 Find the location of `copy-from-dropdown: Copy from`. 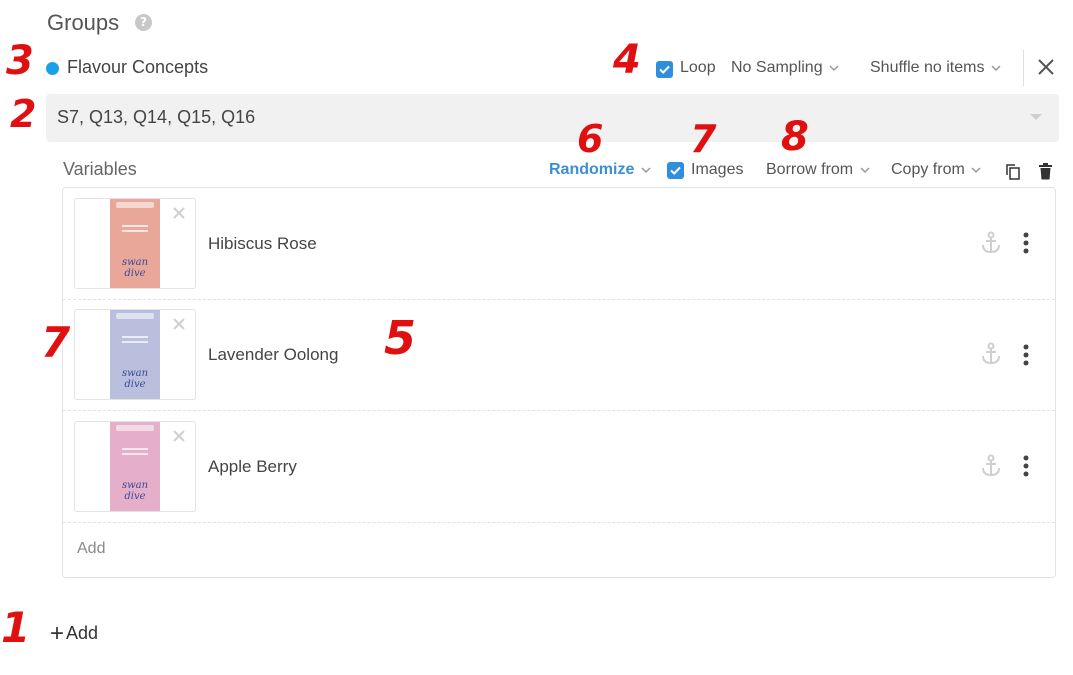

copy-from-dropdown: Copy from is located at coordinates (937, 170).